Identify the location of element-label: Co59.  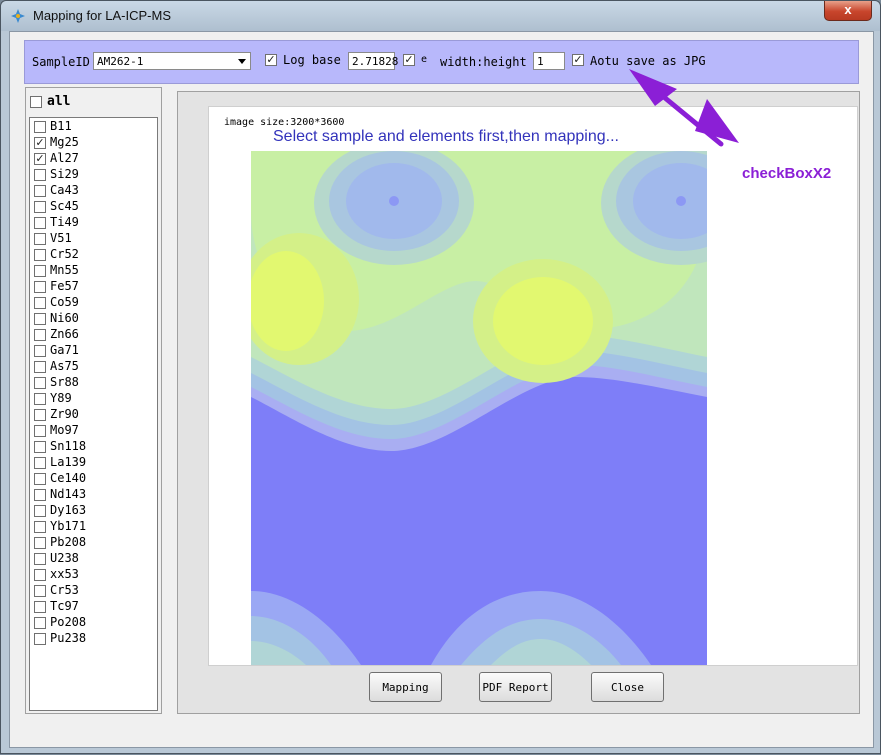
(64, 302).